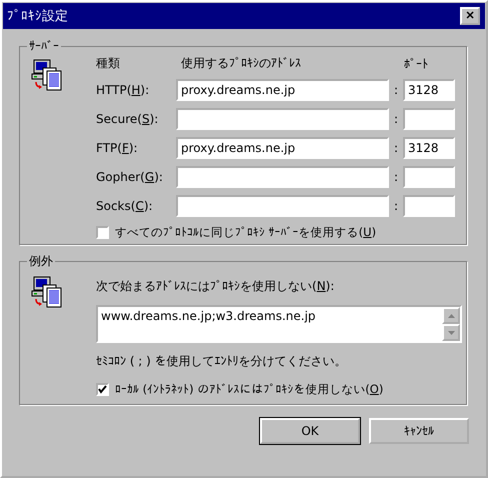 The height and width of the screenshot is (478, 488). What do you see at coordinates (117, 148) in the screenshot?
I see `field-label: FTP(F):` at bounding box center [117, 148].